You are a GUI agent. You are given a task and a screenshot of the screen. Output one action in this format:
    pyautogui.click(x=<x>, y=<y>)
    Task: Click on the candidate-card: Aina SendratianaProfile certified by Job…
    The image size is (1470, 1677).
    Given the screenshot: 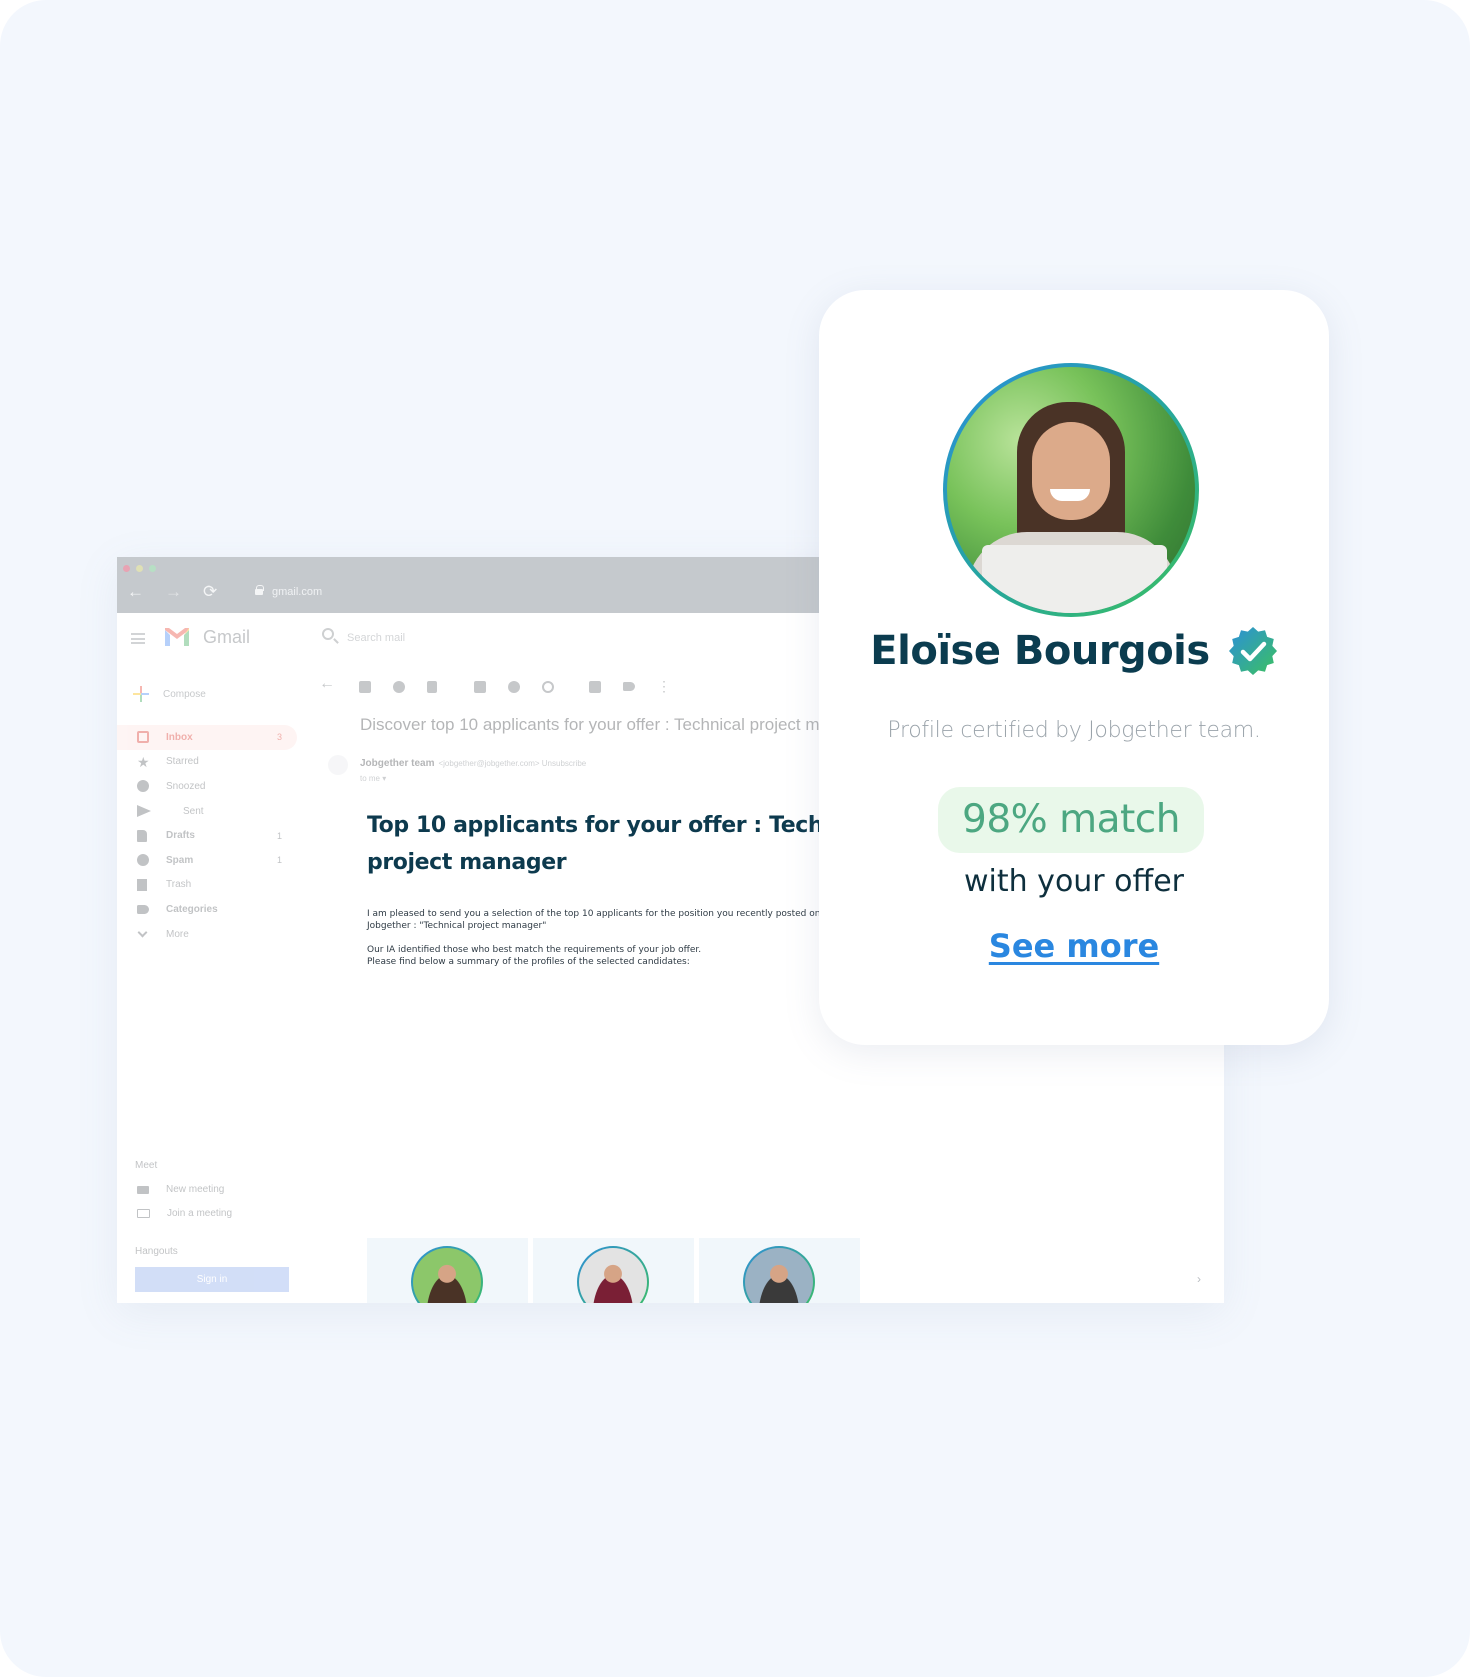 What is the action you would take?
    pyautogui.click(x=613, y=1270)
    